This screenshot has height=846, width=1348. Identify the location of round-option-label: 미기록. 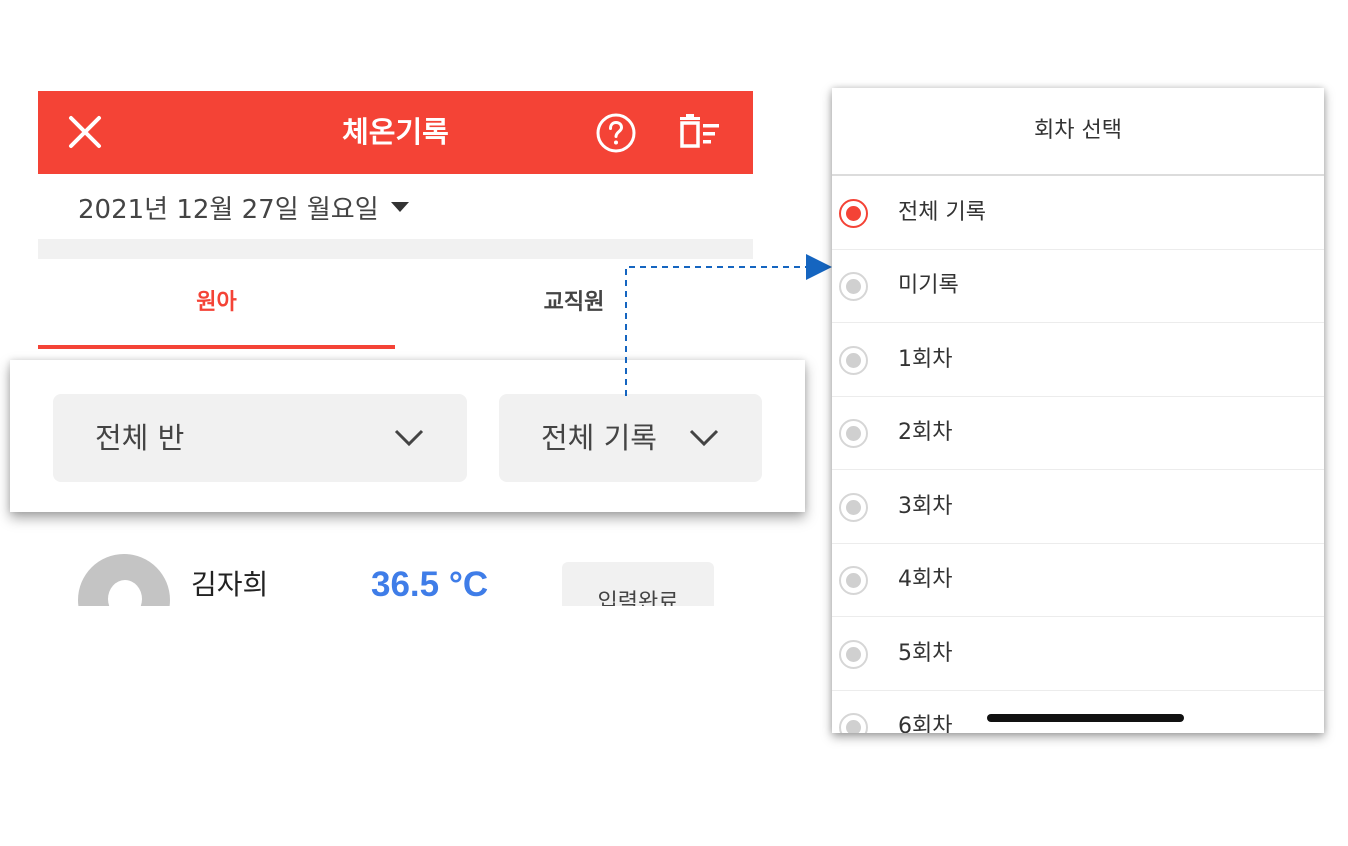
(928, 285).